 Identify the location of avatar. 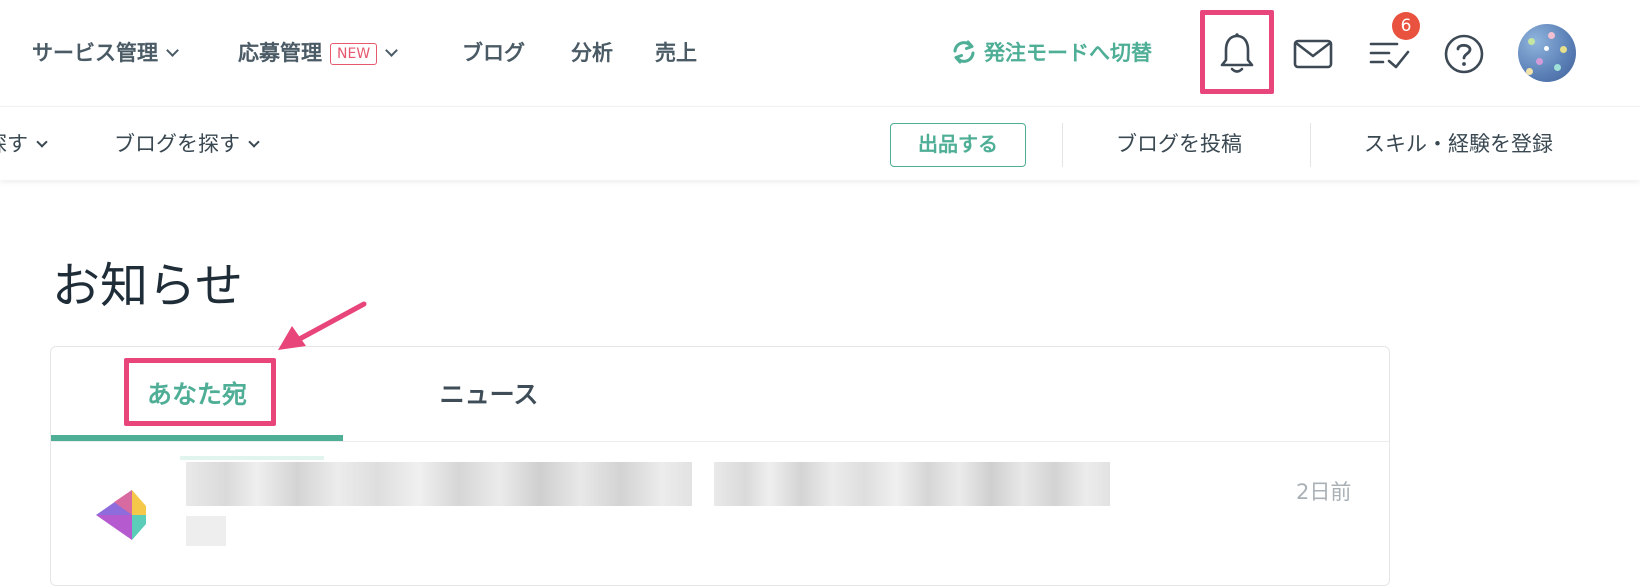
(1547, 53).